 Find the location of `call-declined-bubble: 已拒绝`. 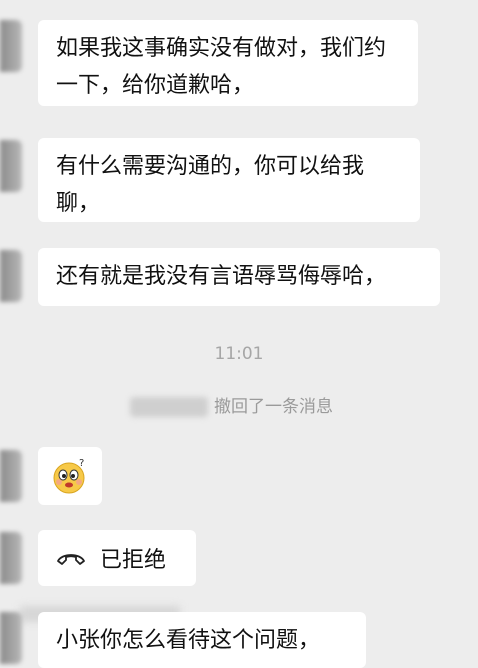

call-declined-bubble: 已拒绝 is located at coordinates (117, 558).